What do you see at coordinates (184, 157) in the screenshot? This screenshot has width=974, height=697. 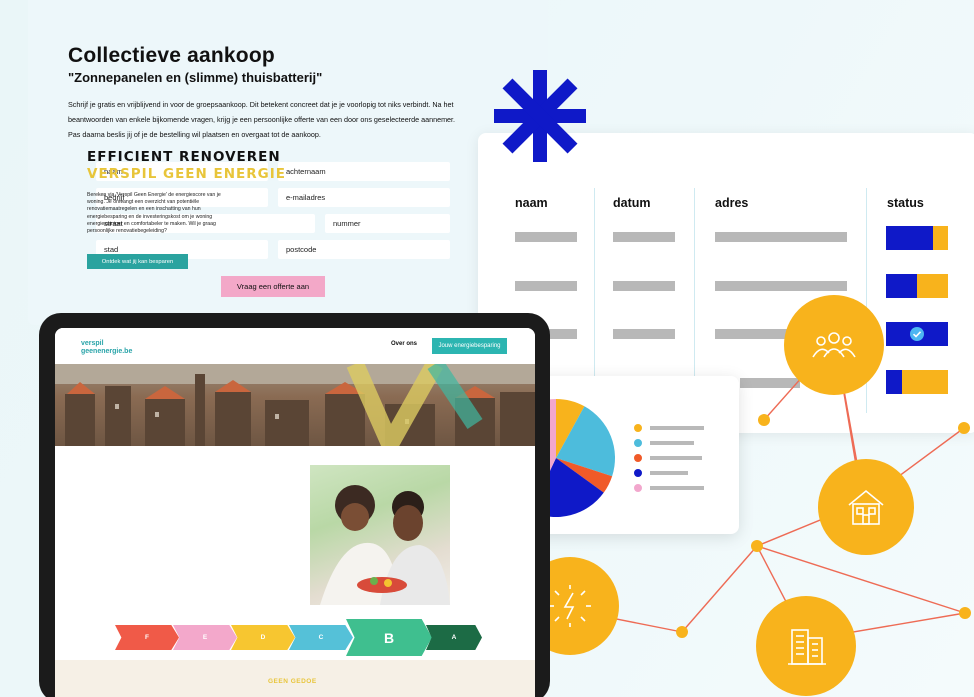 I see `hero-headline-1: EFFICIENT RENOVEREN` at bounding box center [184, 157].